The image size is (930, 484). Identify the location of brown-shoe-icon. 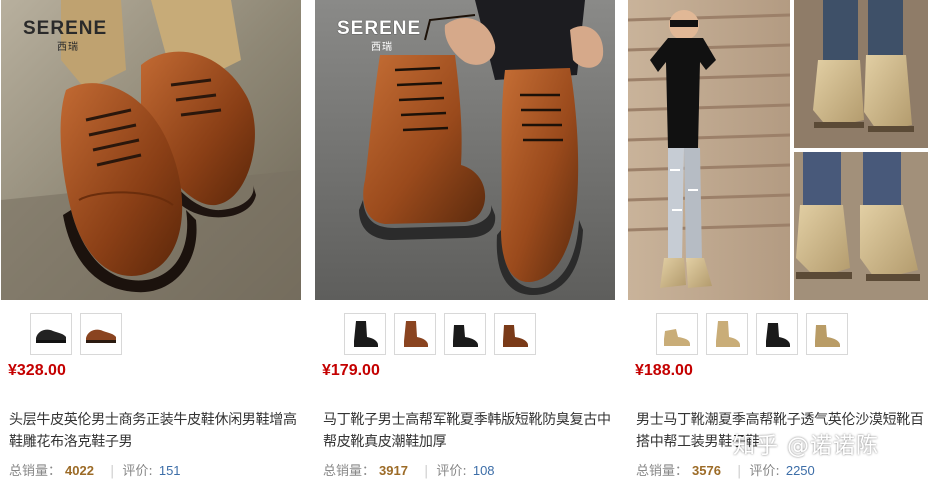
(101, 336).